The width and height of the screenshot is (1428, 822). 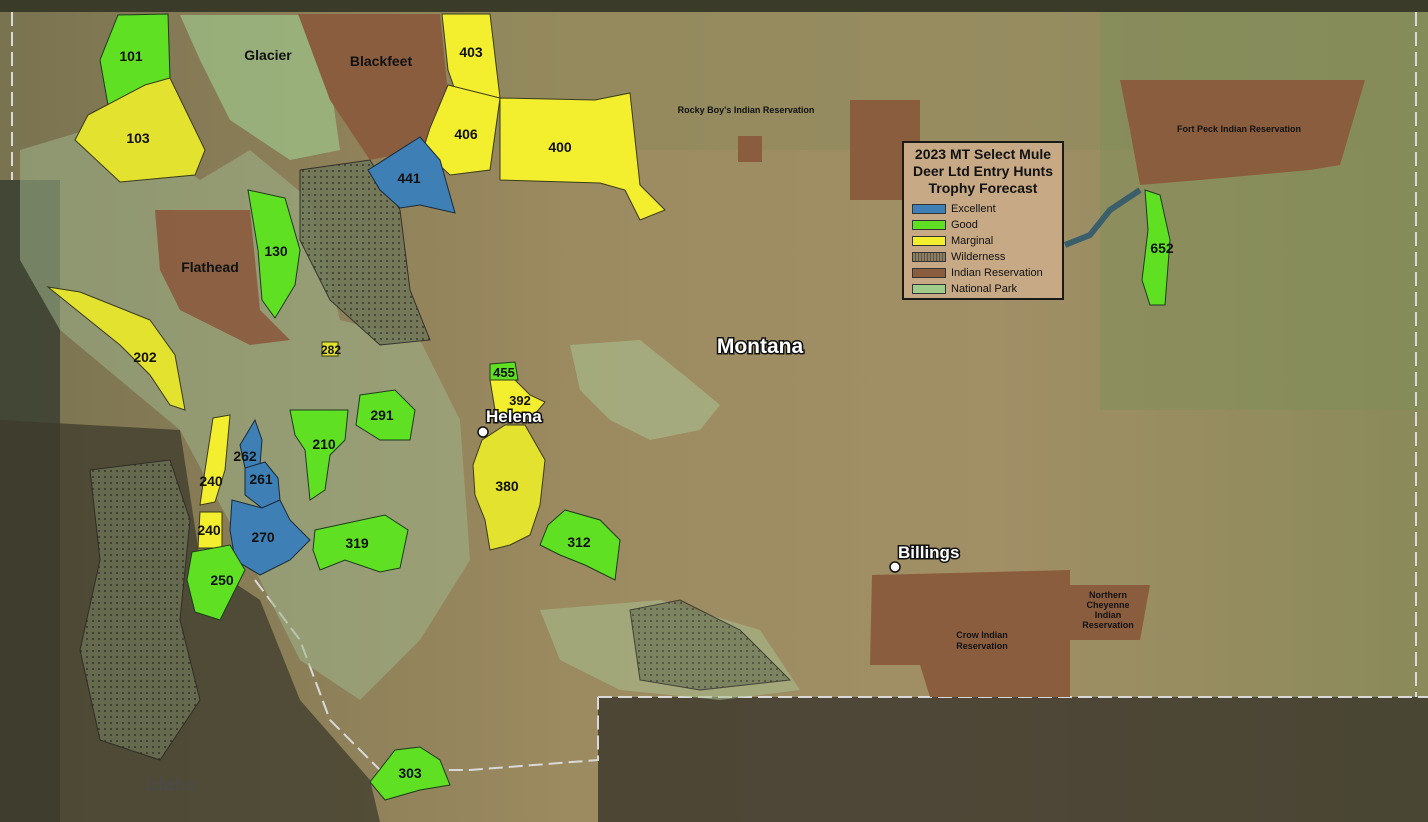 I want to click on legend-item-excellent: Excellent, so click(x=987, y=209).